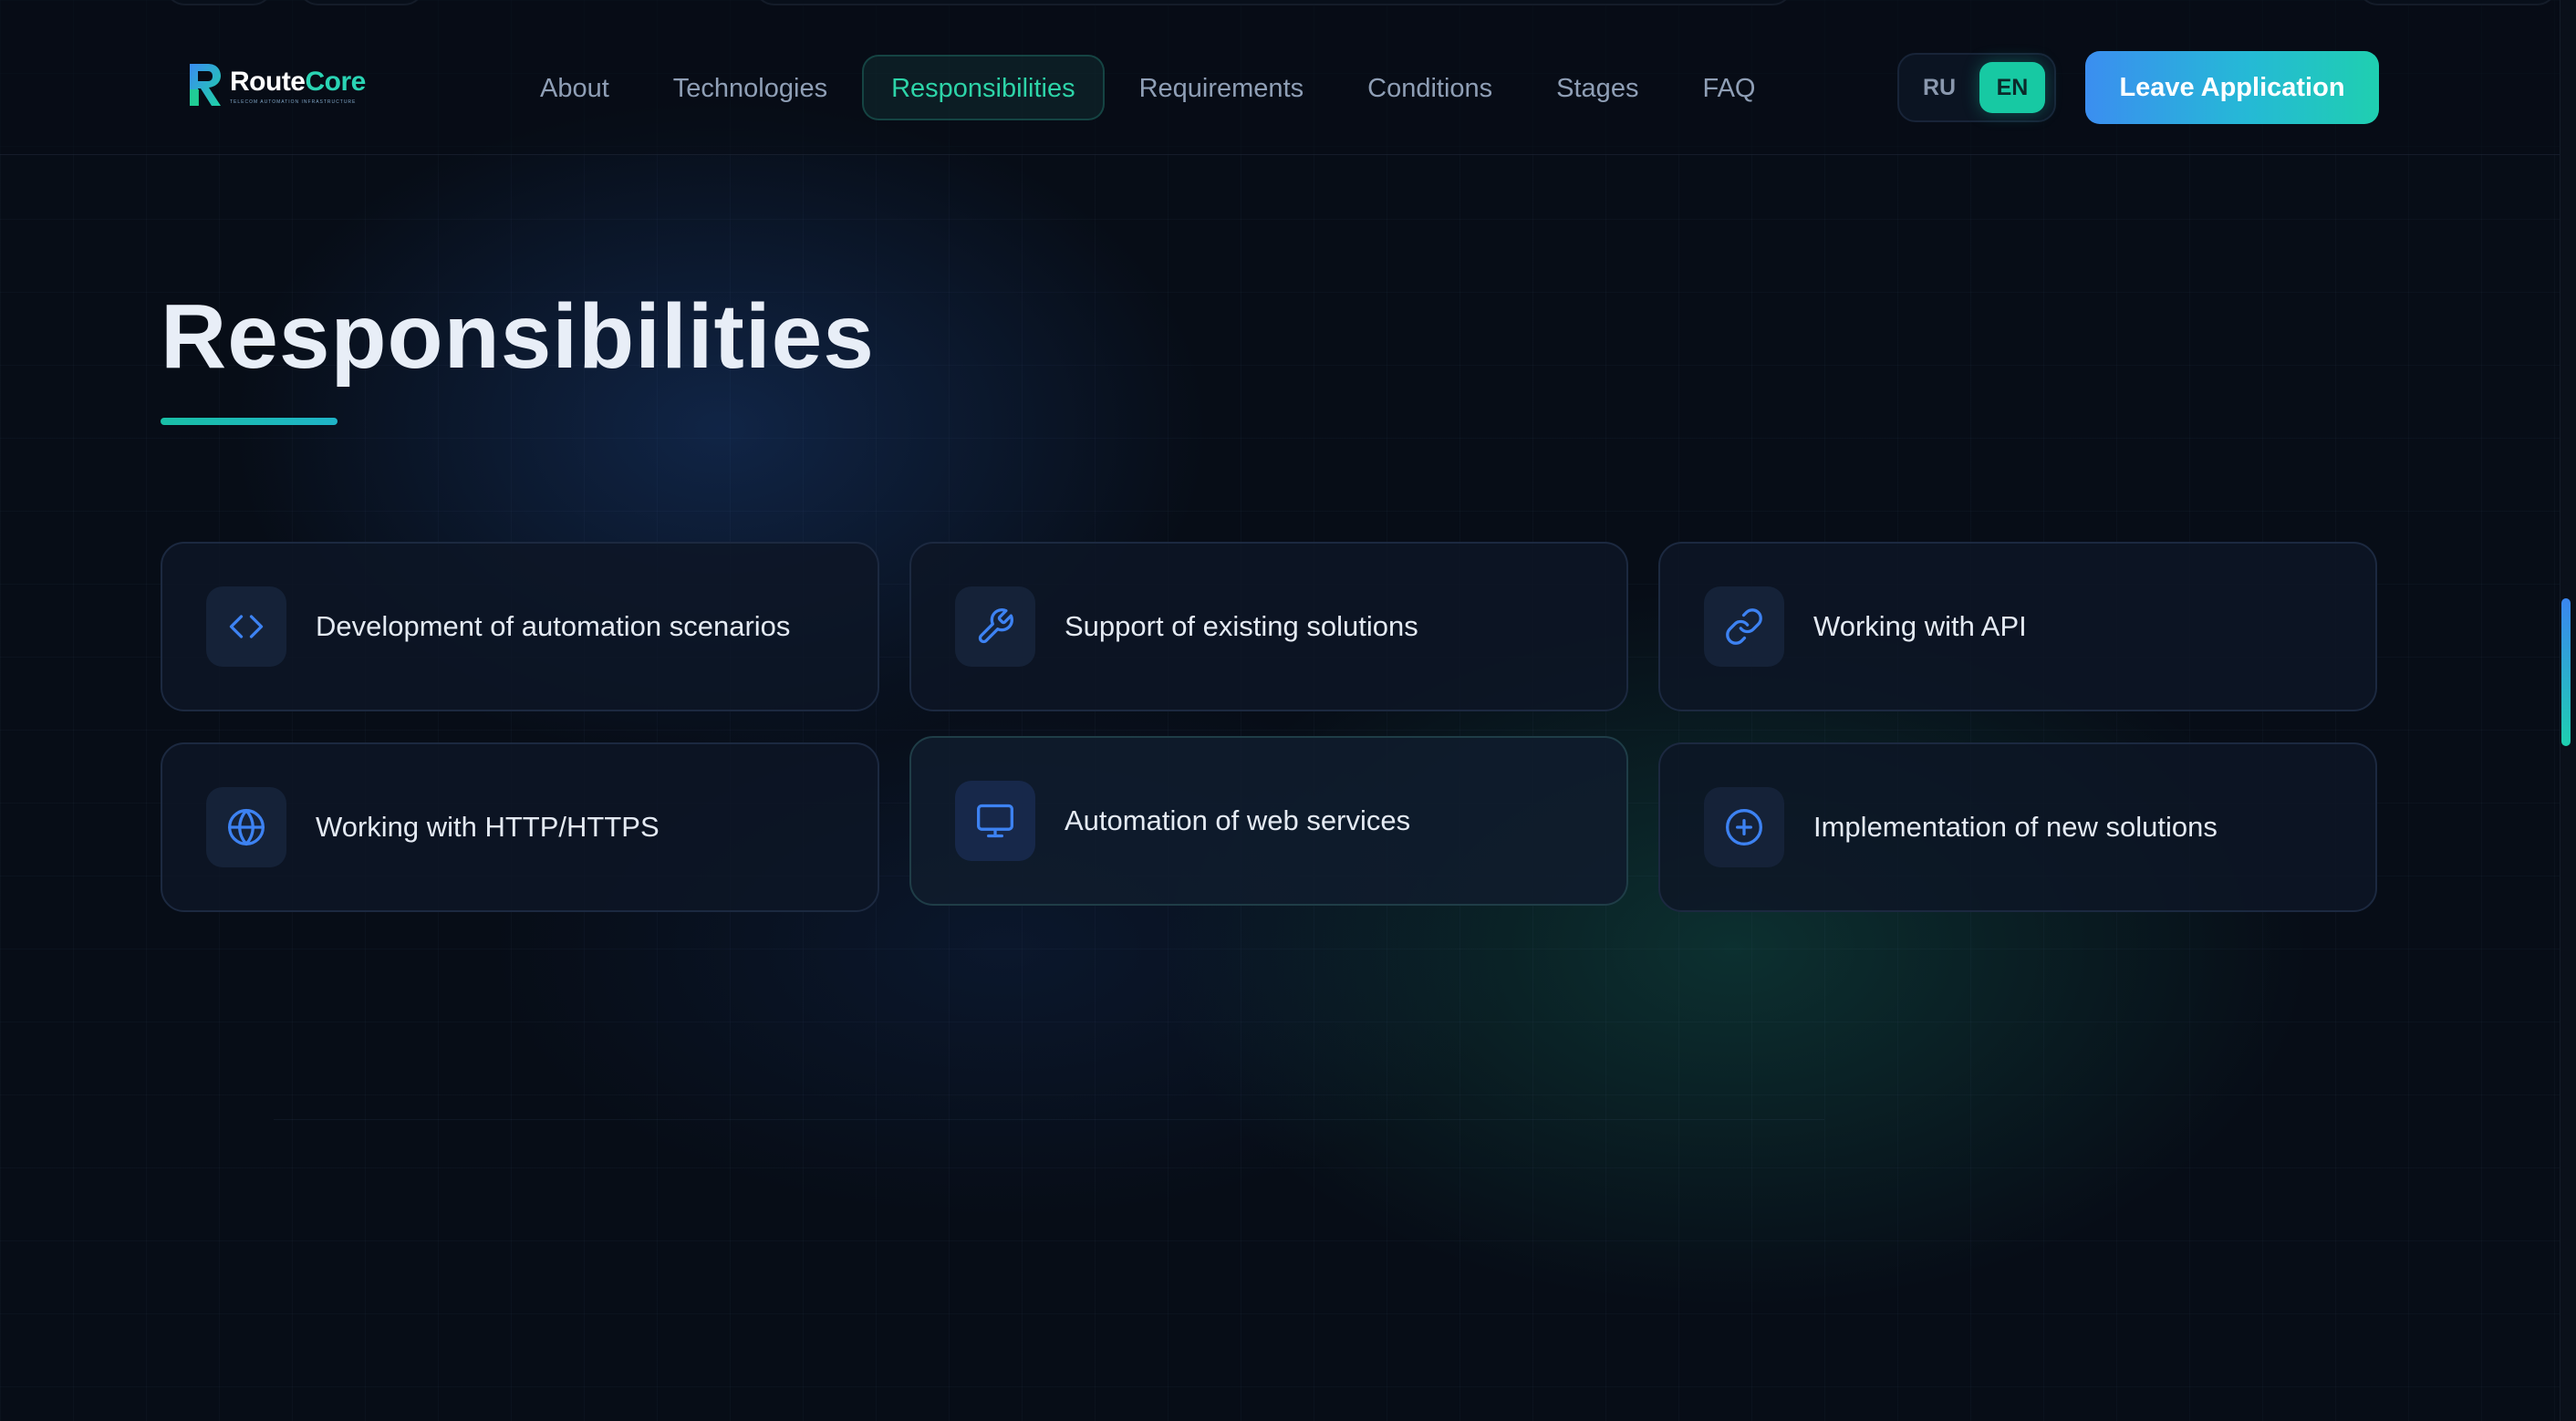 The image size is (2576, 1421). I want to click on nav-item-faq: FAQ, so click(1728, 87).